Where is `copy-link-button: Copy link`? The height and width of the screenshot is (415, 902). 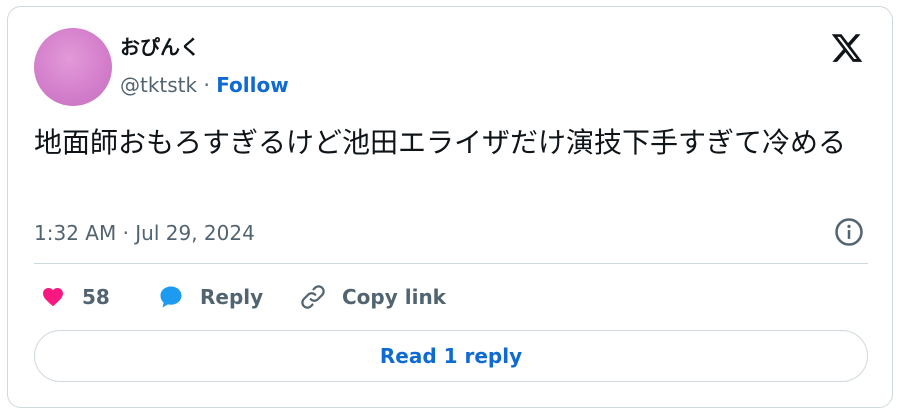
copy-link-button: Copy link is located at coordinates (372, 297).